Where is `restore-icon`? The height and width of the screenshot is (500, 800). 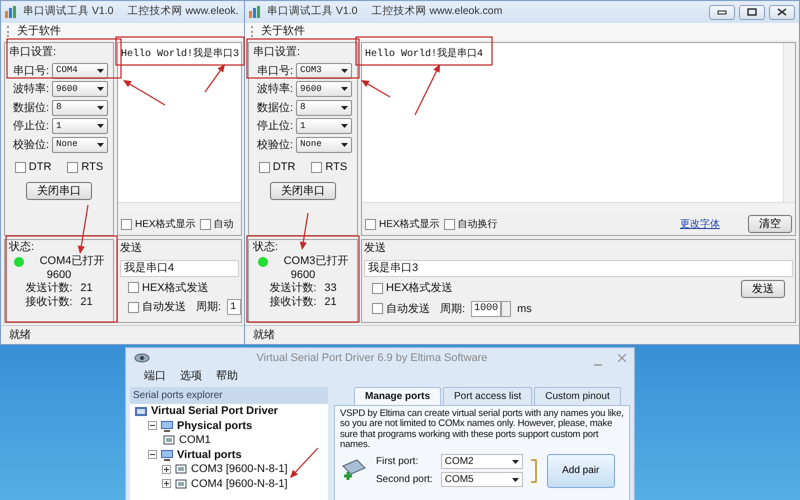 restore-icon is located at coordinates (752, 12).